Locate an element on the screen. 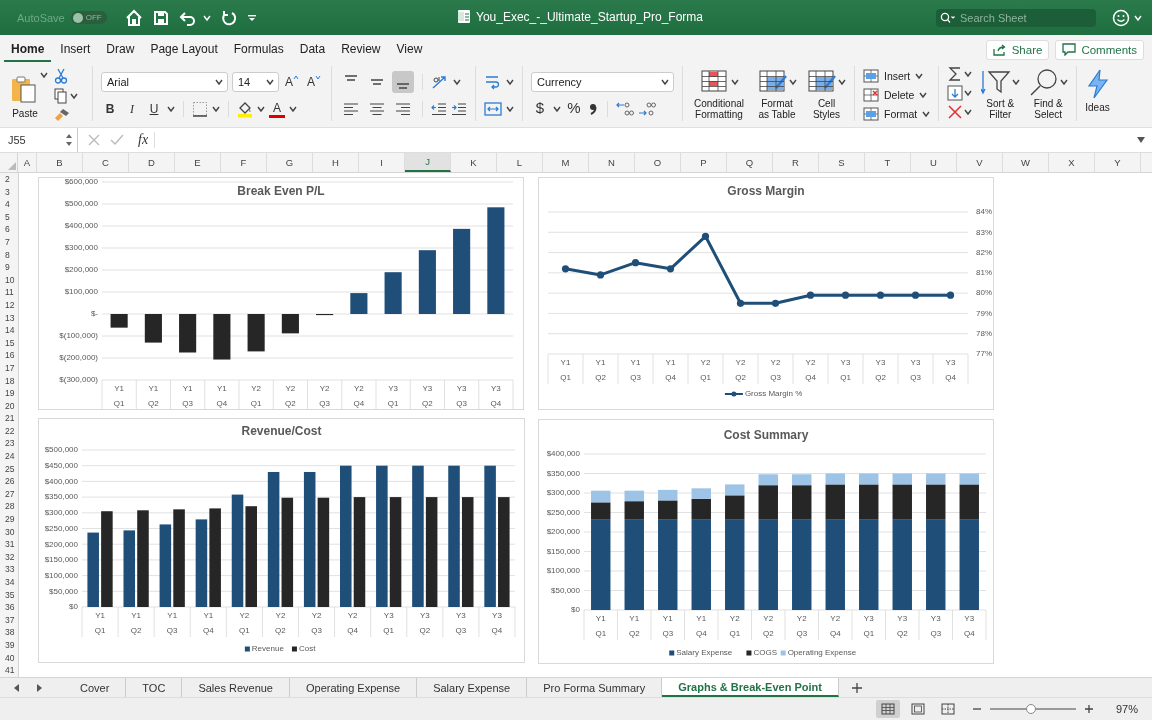  fill-down-icon is located at coordinates (955, 92).